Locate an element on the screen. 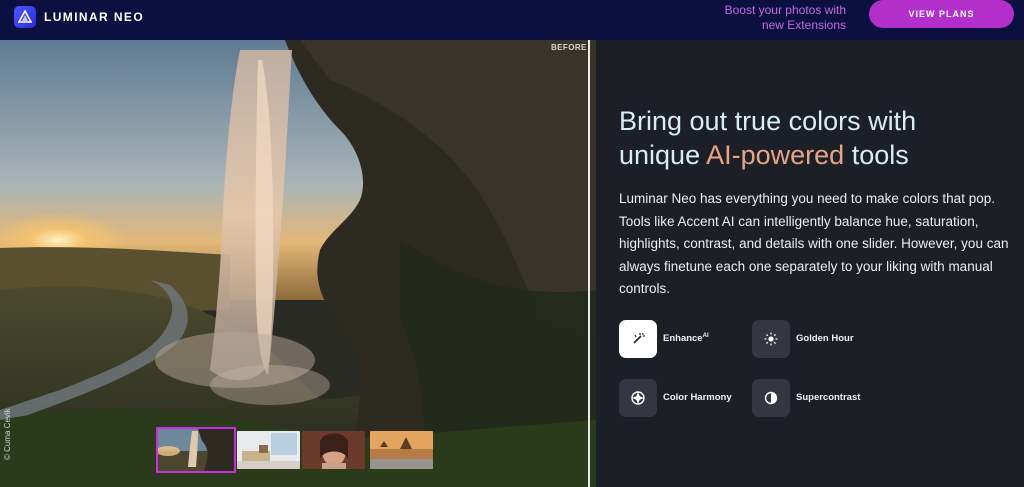 The image size is (1024, 487). aperture-icon is located at coordinates (638, 398).